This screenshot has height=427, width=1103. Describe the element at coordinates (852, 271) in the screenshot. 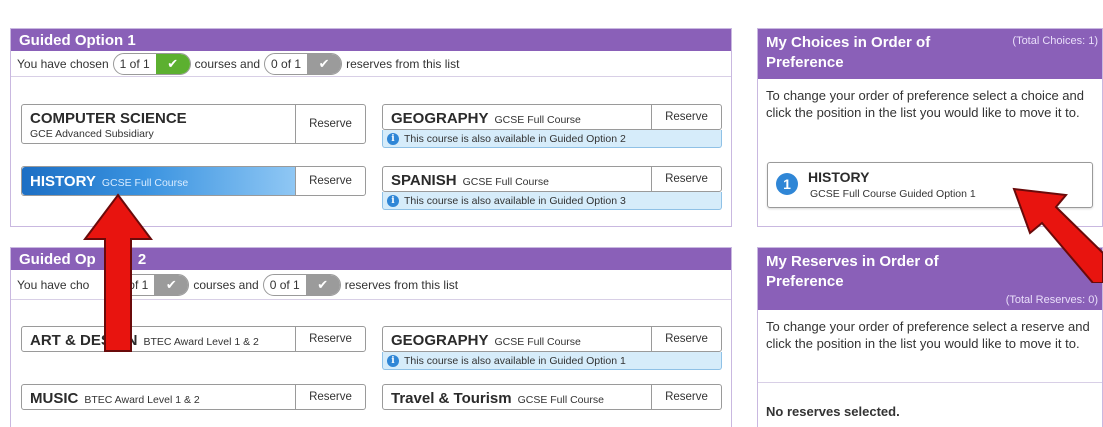

I see `my-reserves-title: My Reserves in Order of Preference` at that location.